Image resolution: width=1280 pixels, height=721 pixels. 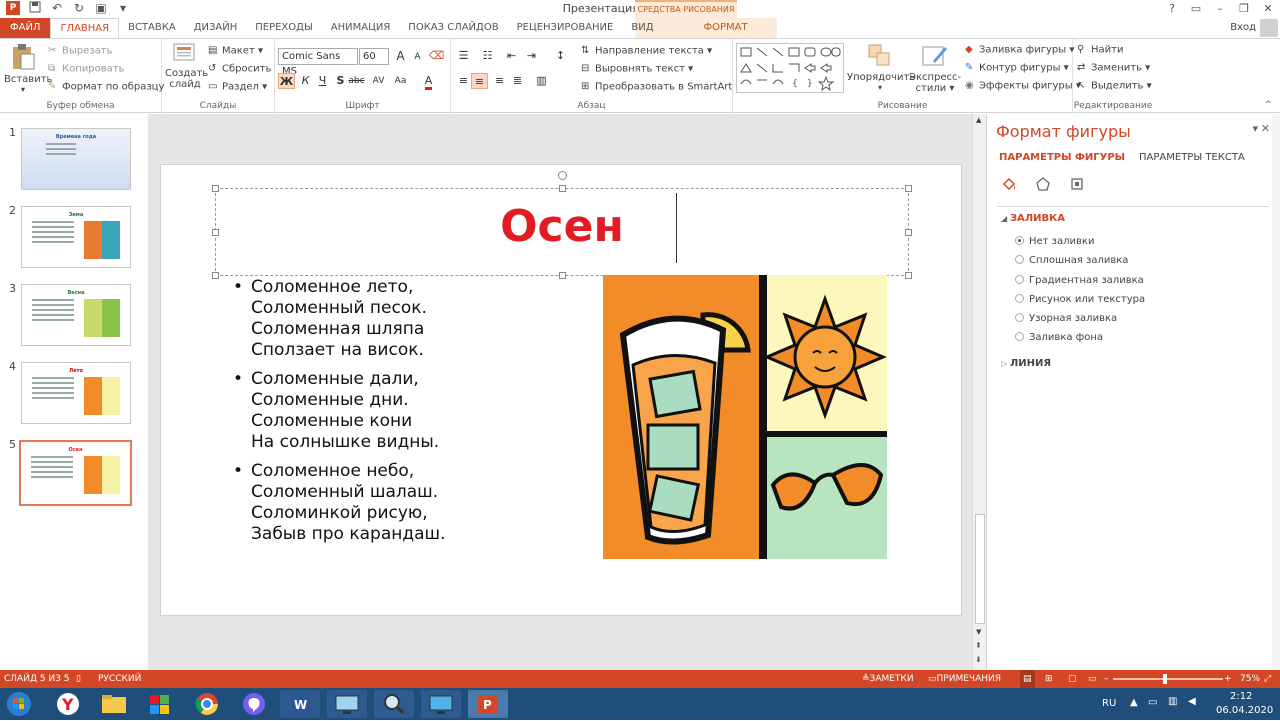 I want to click on font-size-select: 60, so click(x=374, y=56).